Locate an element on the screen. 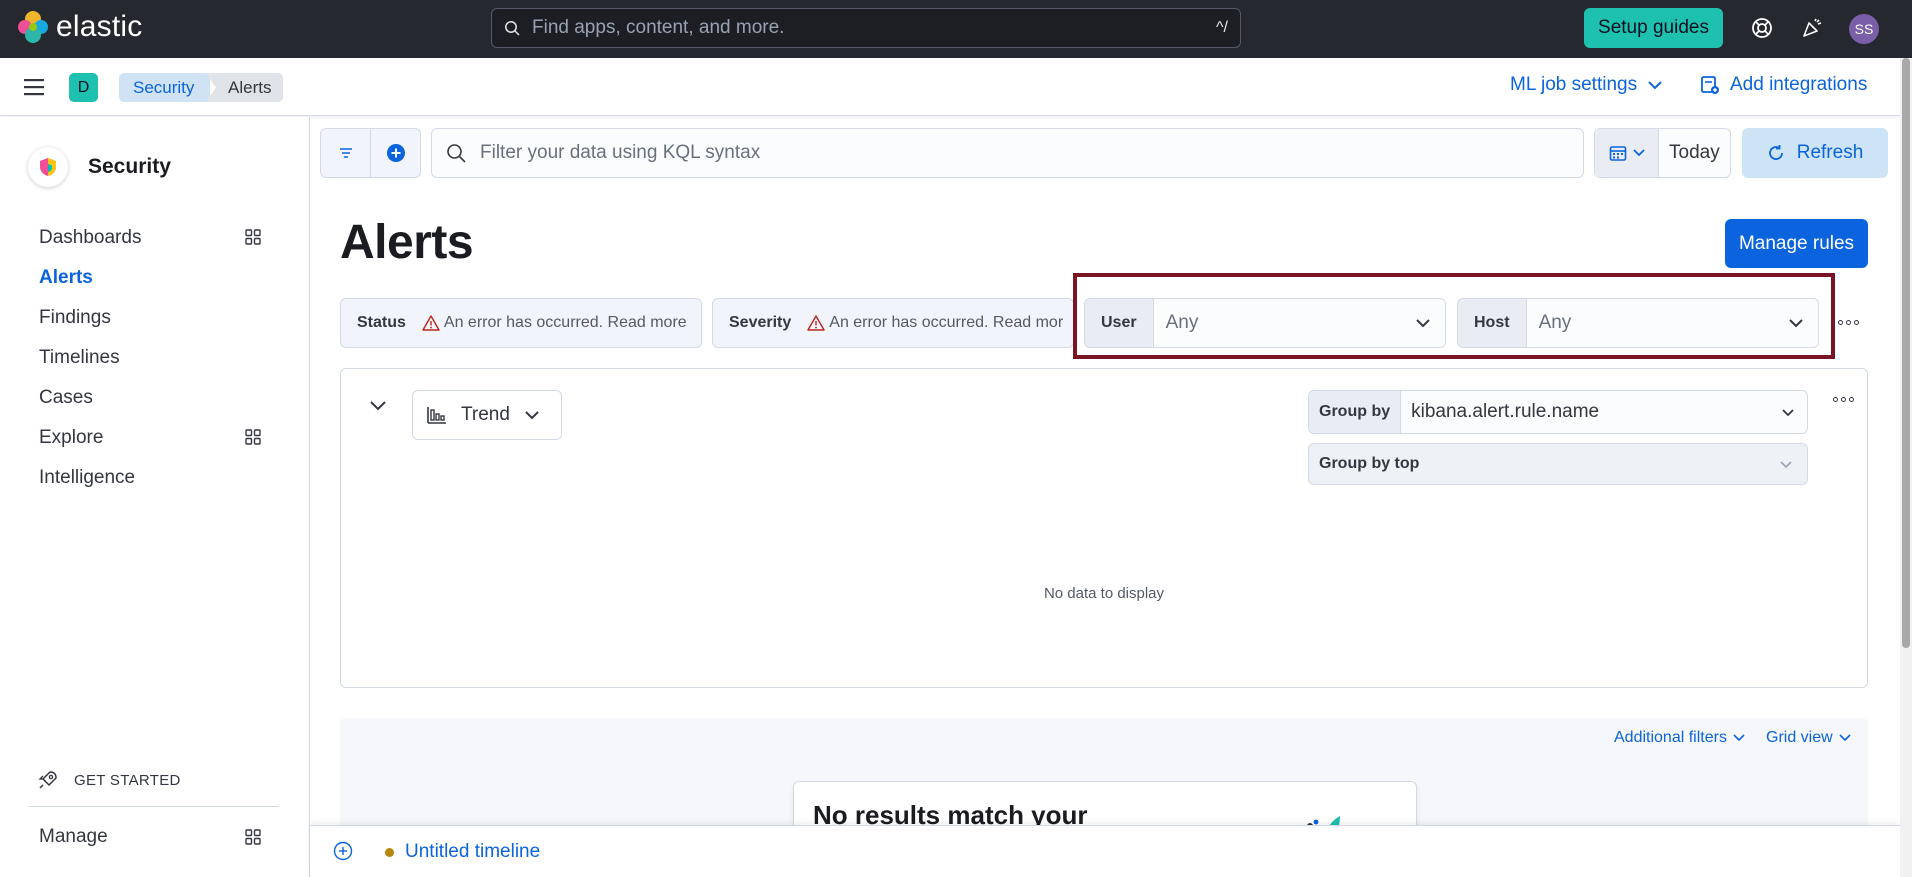 The width and height of the screenshot is (1912, 877). group-by-top-select: Group by top is located at coordinates (1558, 464).